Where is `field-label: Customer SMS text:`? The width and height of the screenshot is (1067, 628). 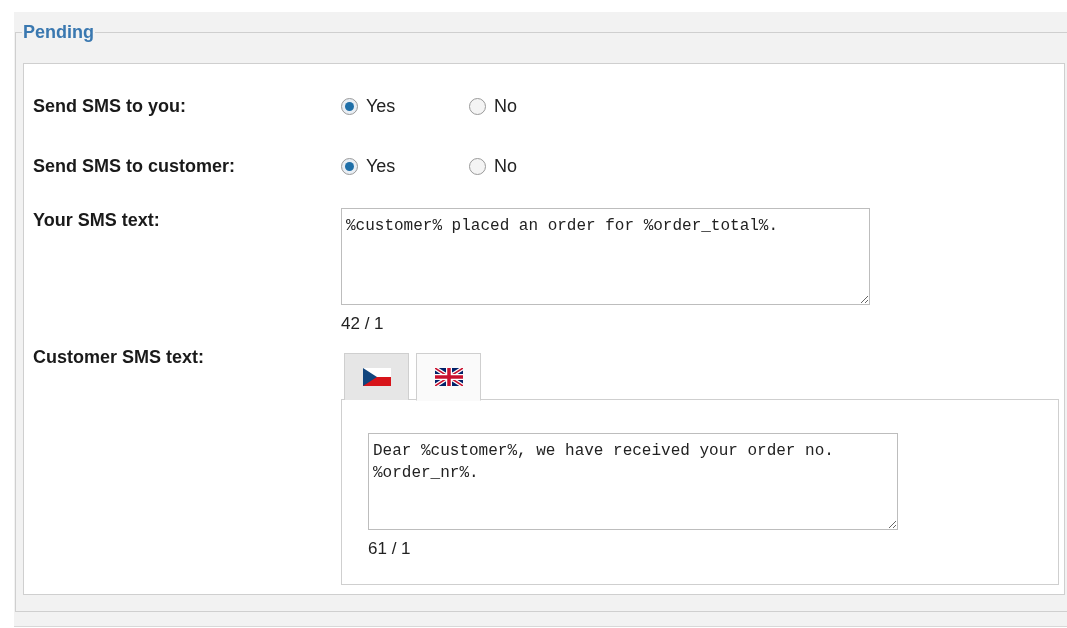
field-label: Customer SMS text: is located at coordinates (119, 357).